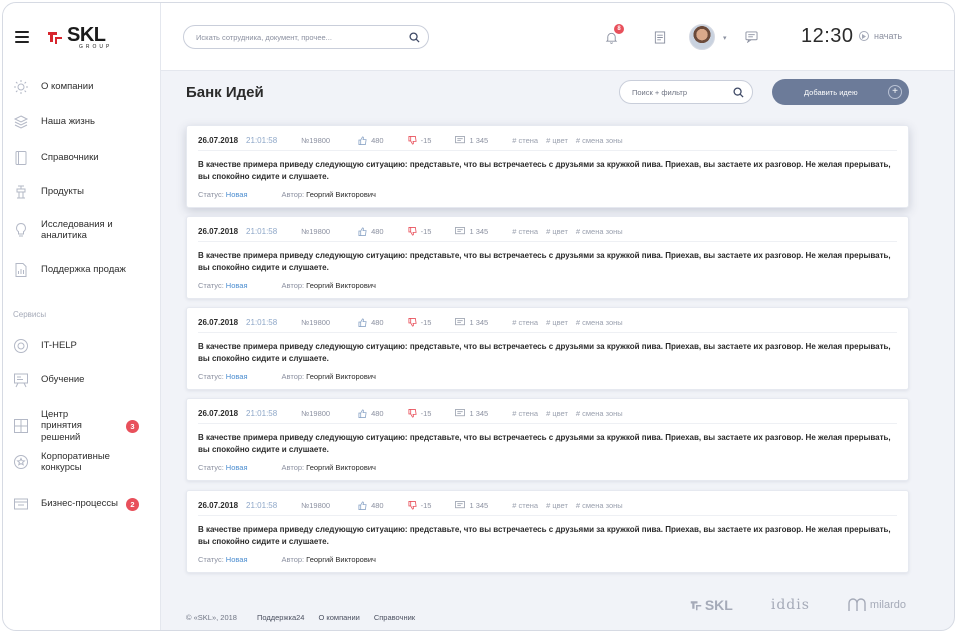 The image size is (957, 633). I want to click on star-icon, so click(21, 462).